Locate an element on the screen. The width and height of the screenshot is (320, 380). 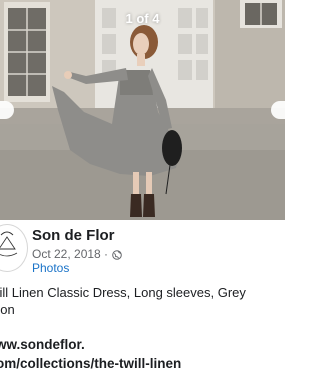
caption-line: oon is located at coordinates (7, 309).